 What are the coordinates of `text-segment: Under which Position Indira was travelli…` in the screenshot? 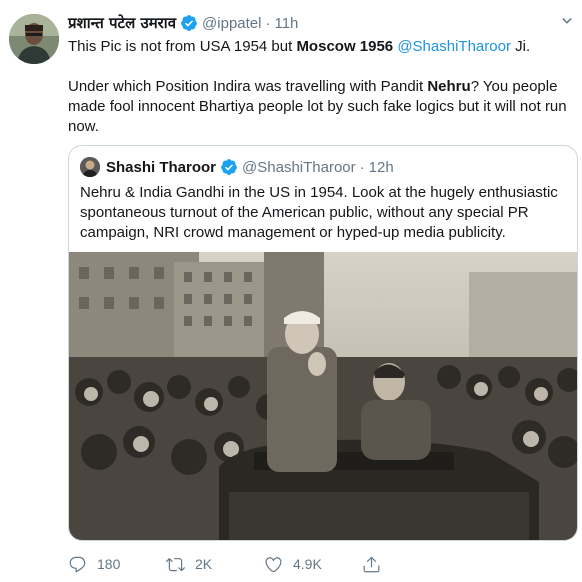 It's located at (248, 86).